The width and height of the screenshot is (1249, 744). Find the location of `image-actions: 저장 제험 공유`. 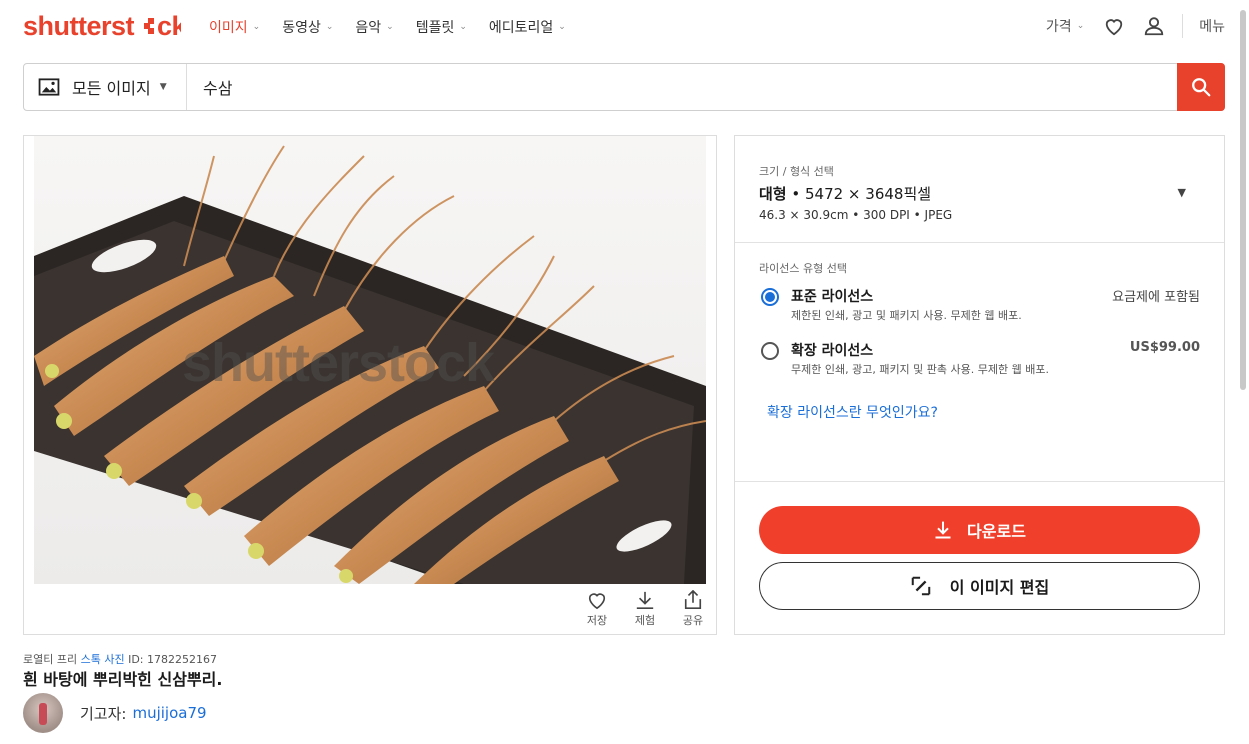

image-actions: 저장 제험 공유 is located at coordinates (645, 609).